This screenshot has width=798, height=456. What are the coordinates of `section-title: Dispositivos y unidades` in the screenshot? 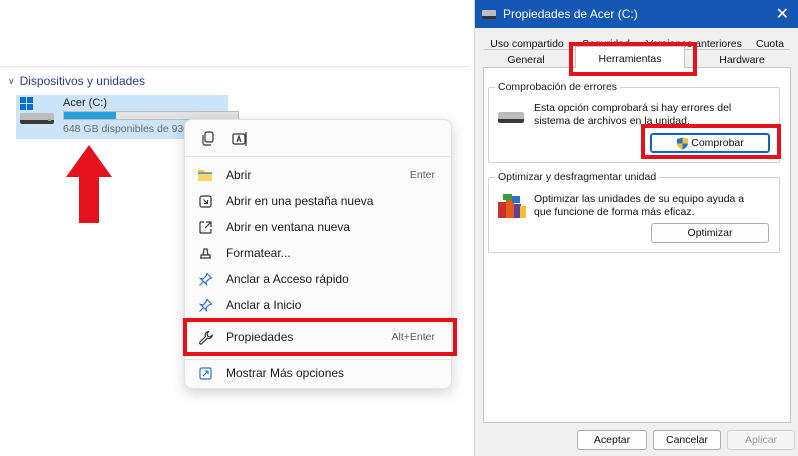 It's located at (82, 81).